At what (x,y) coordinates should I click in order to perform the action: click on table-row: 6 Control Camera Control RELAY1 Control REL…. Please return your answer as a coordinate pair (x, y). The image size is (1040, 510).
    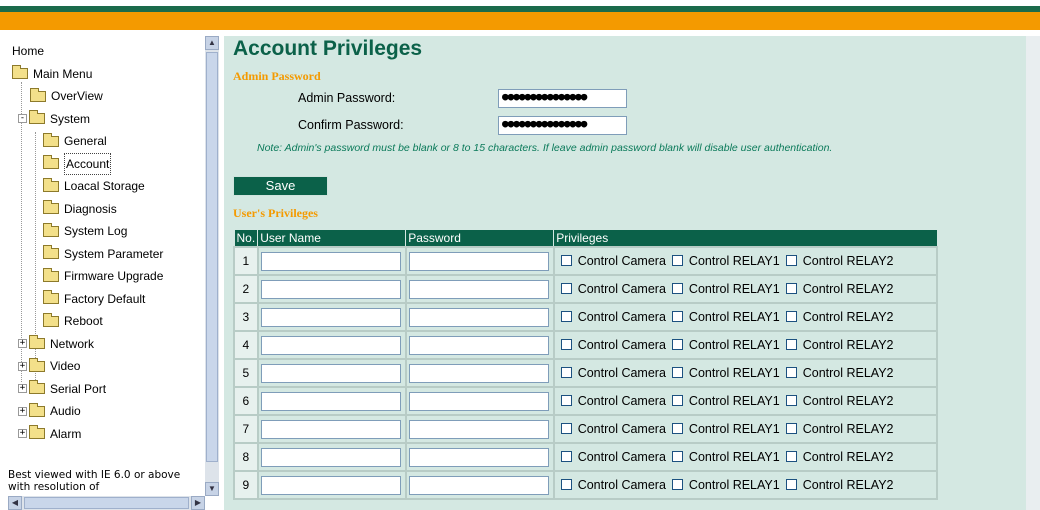
    Looking at the image, I should click on (586, 401).